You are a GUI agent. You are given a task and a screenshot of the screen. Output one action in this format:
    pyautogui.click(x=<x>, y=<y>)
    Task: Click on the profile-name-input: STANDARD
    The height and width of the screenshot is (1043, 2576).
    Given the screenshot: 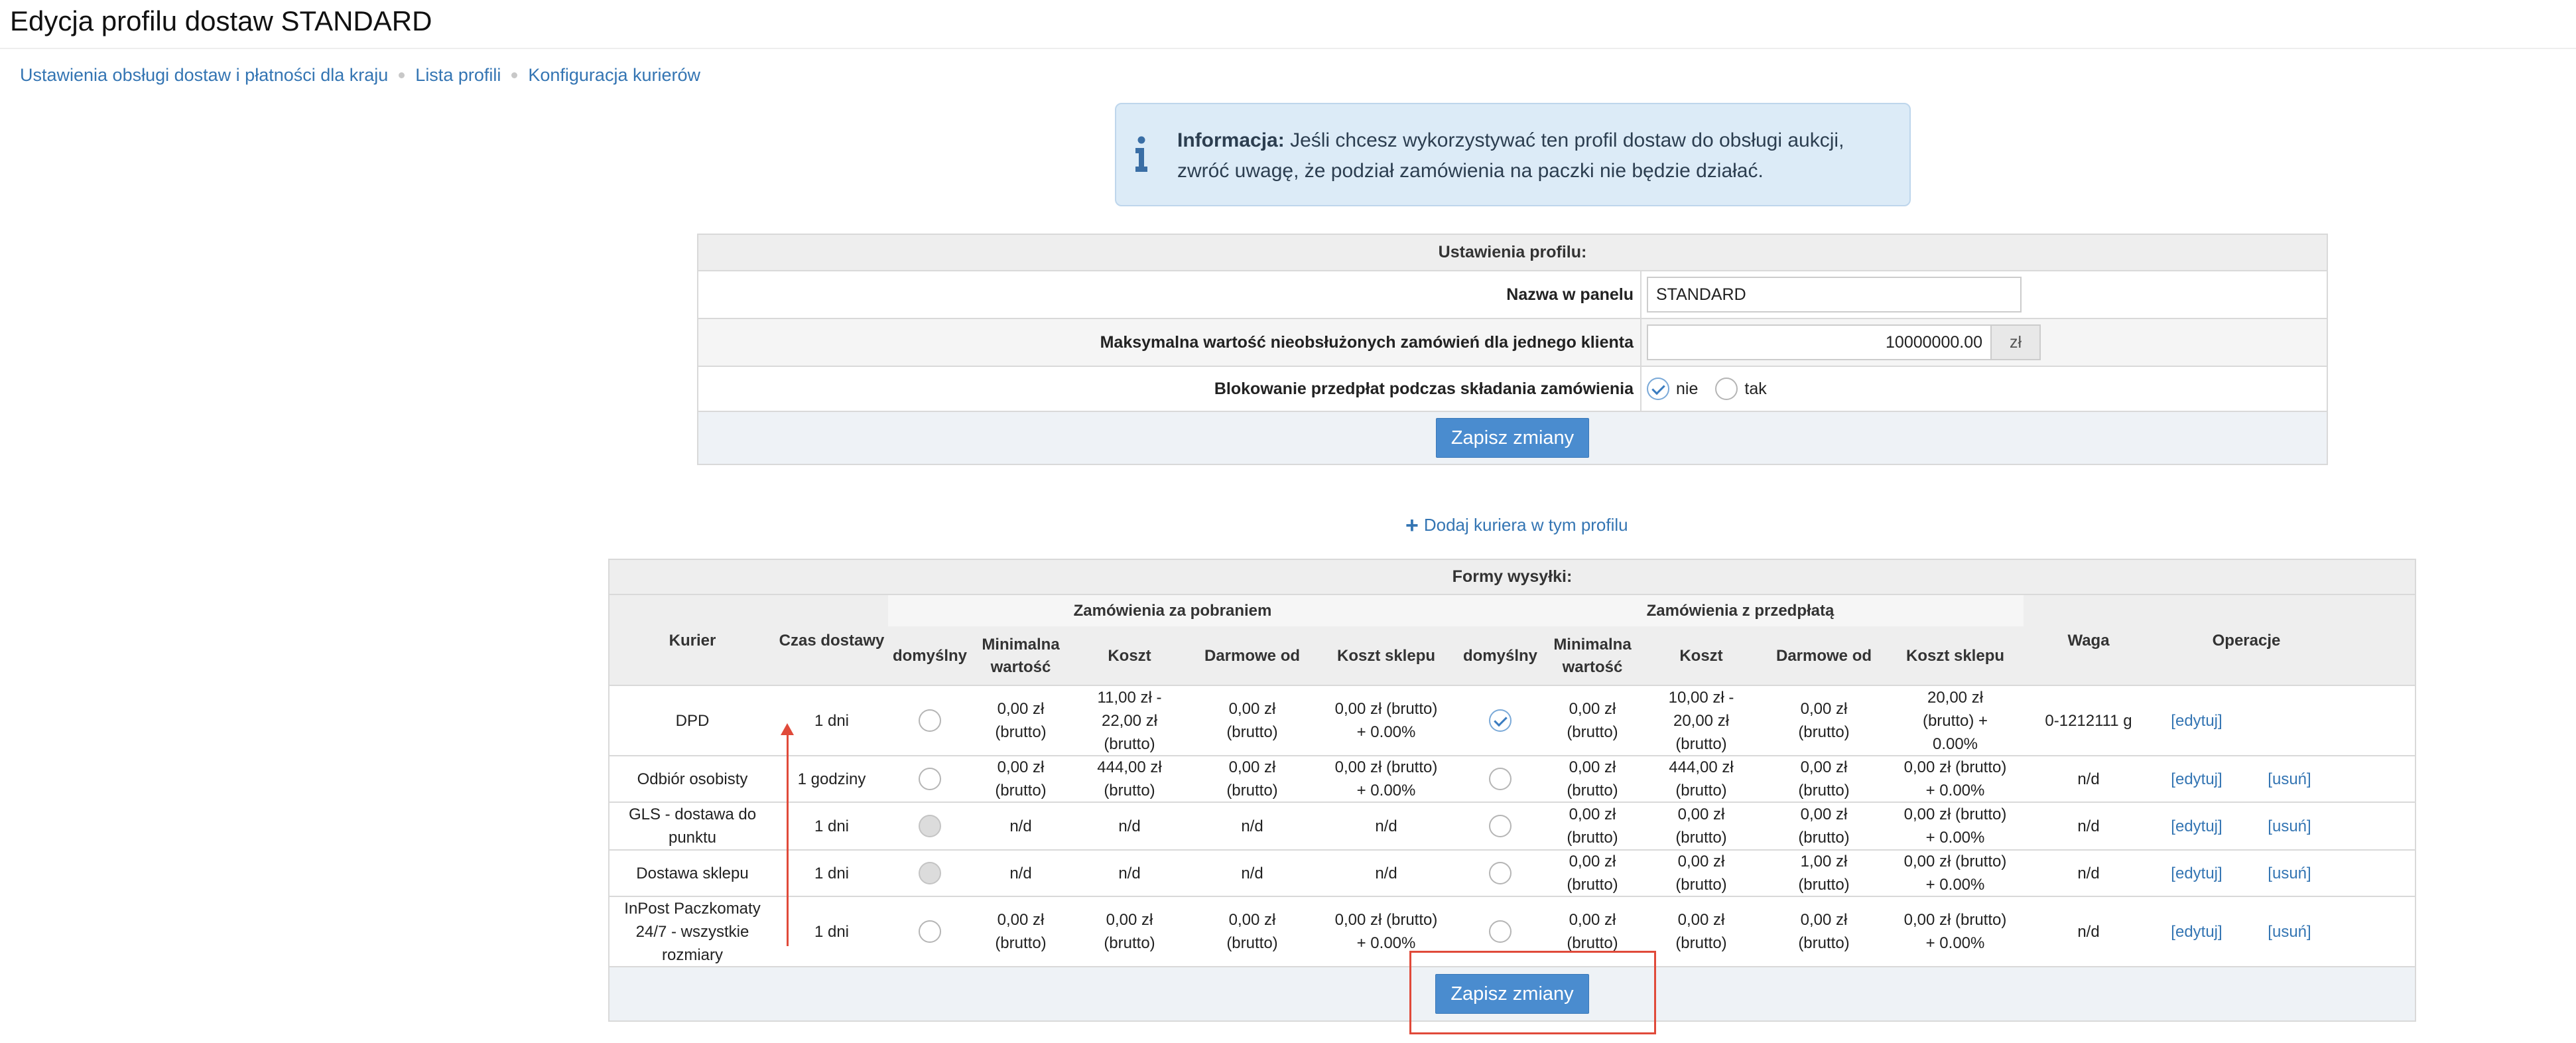 What is the action you would take?
    pyautogui.click(x=1835, y=295)
    